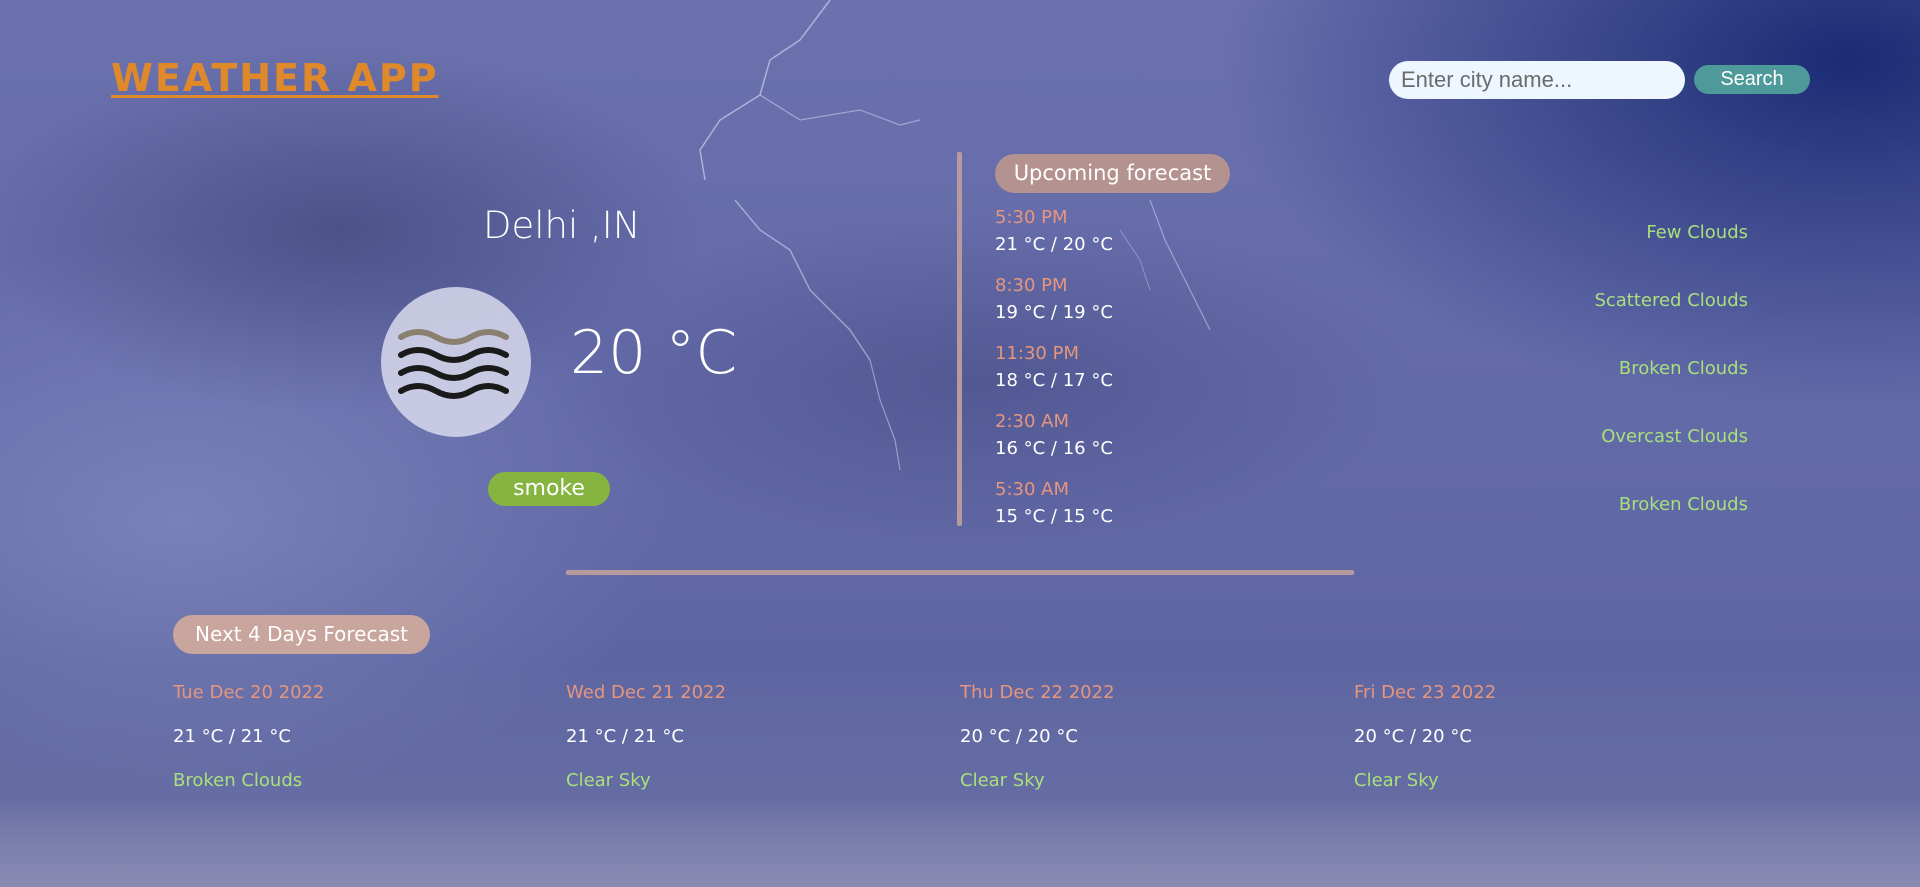 This screenshot has width=1920, height=887. Describe the element at coordinates (654, 353) in the screenshot. I see `current-temperature: 20 °C` at that location.